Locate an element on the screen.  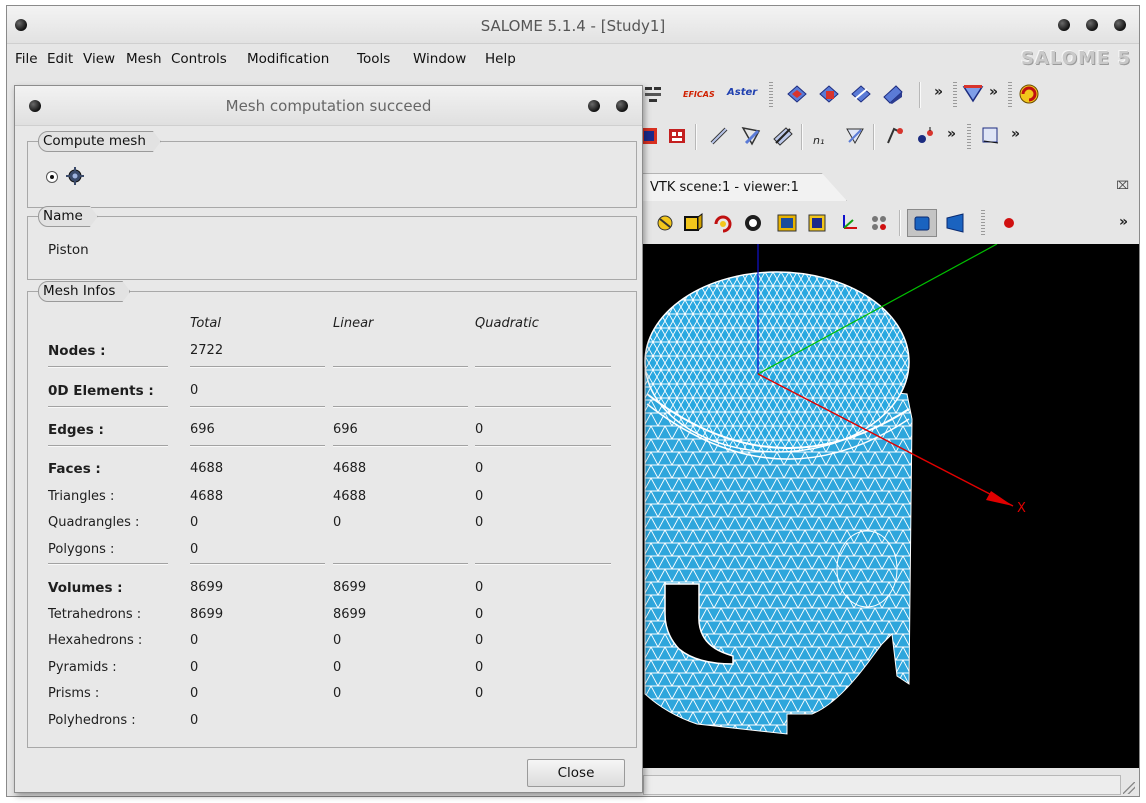
dialog-title: Mesh computation succeed is located at coordinates (328, 106).